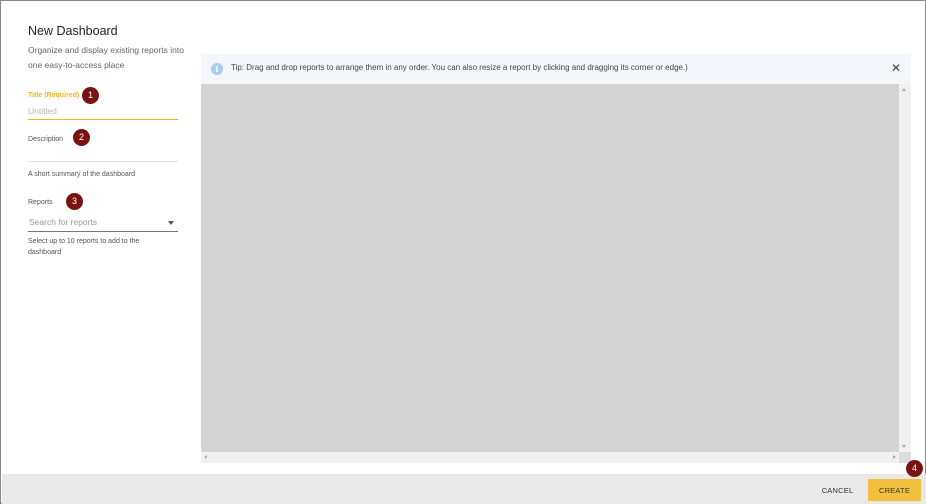 Image resolution: width=926 pixels, height=504 pixels. What do you see at coordinates (171, 223) in the screenshot?
I see `chevron-down-icon` at bounding box center [171, 223].